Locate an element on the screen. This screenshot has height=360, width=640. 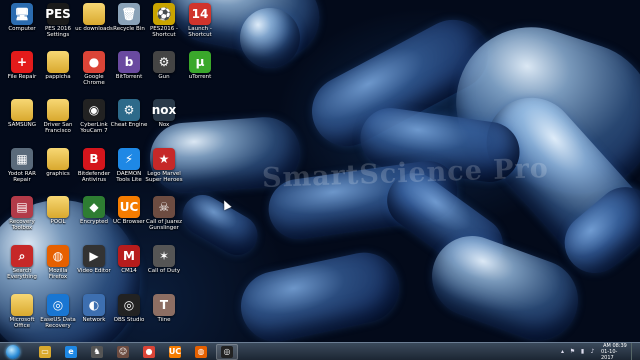
desktop-icon-label: Call of Juarez Gunslinger is located at coordinates (164, 225).